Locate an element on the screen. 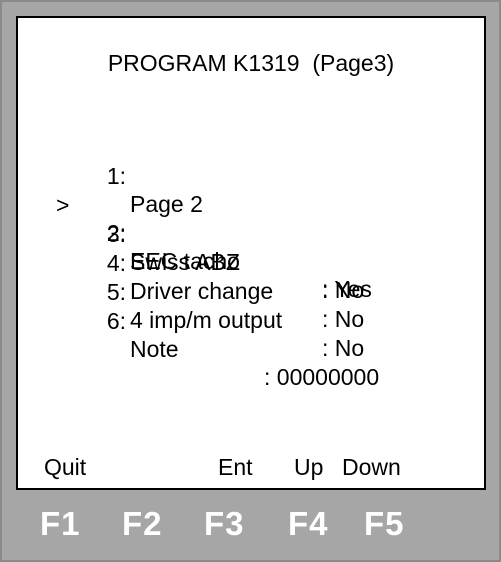 The height and width of the screenshot is (562, 501). softkey-down: Down is located at coordinates (371, 467).